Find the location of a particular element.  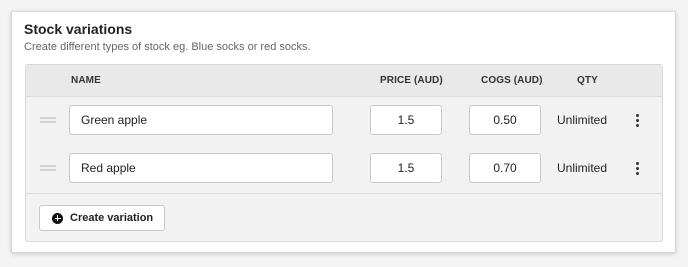

section-title: Stock variations is located at coordinates (78, 29).